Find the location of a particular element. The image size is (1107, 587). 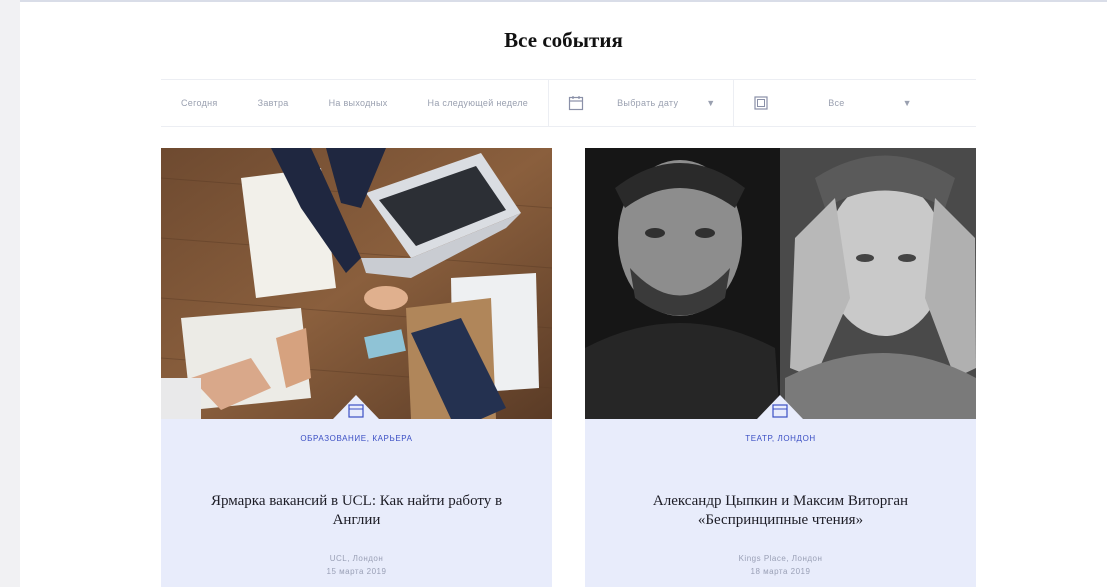

date-select: Выбрать дату ▼ is located at coordinates (641, 103).